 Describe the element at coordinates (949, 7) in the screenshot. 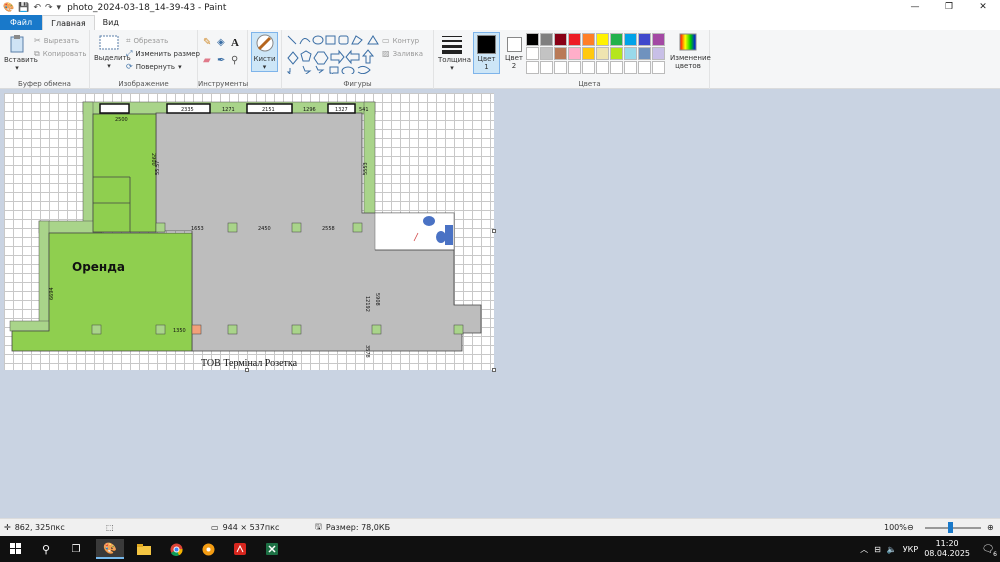

I see `maximize-button: ❐` at that location.